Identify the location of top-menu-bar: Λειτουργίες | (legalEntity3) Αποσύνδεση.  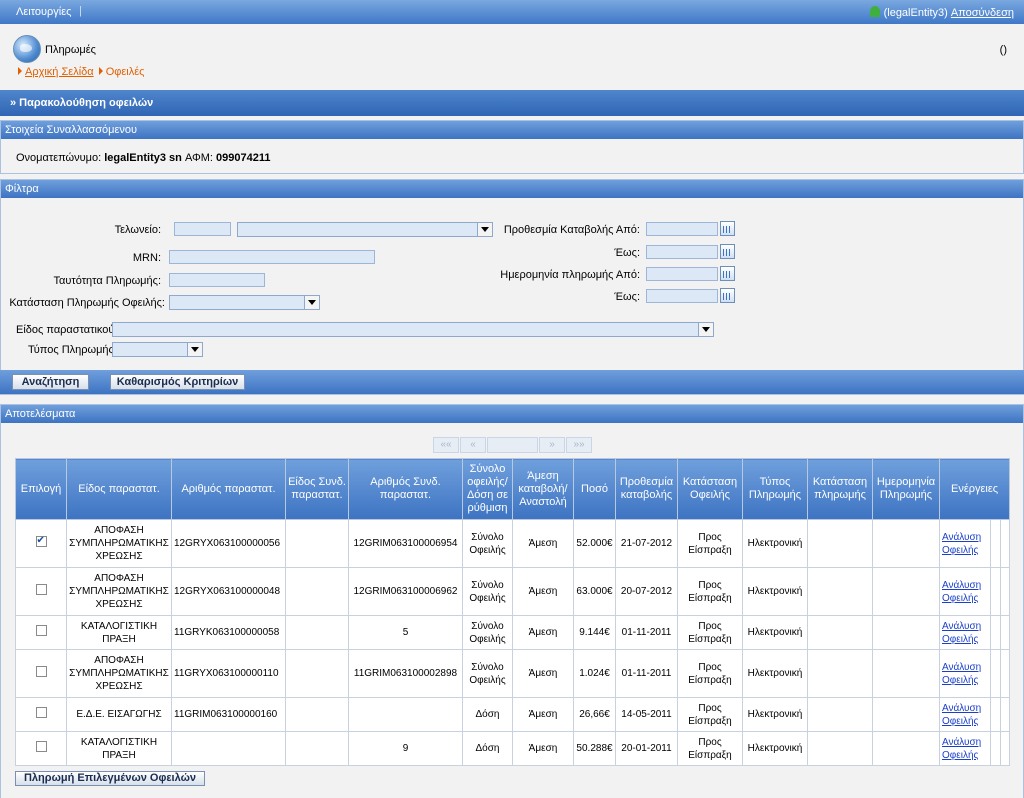
(512, 12).